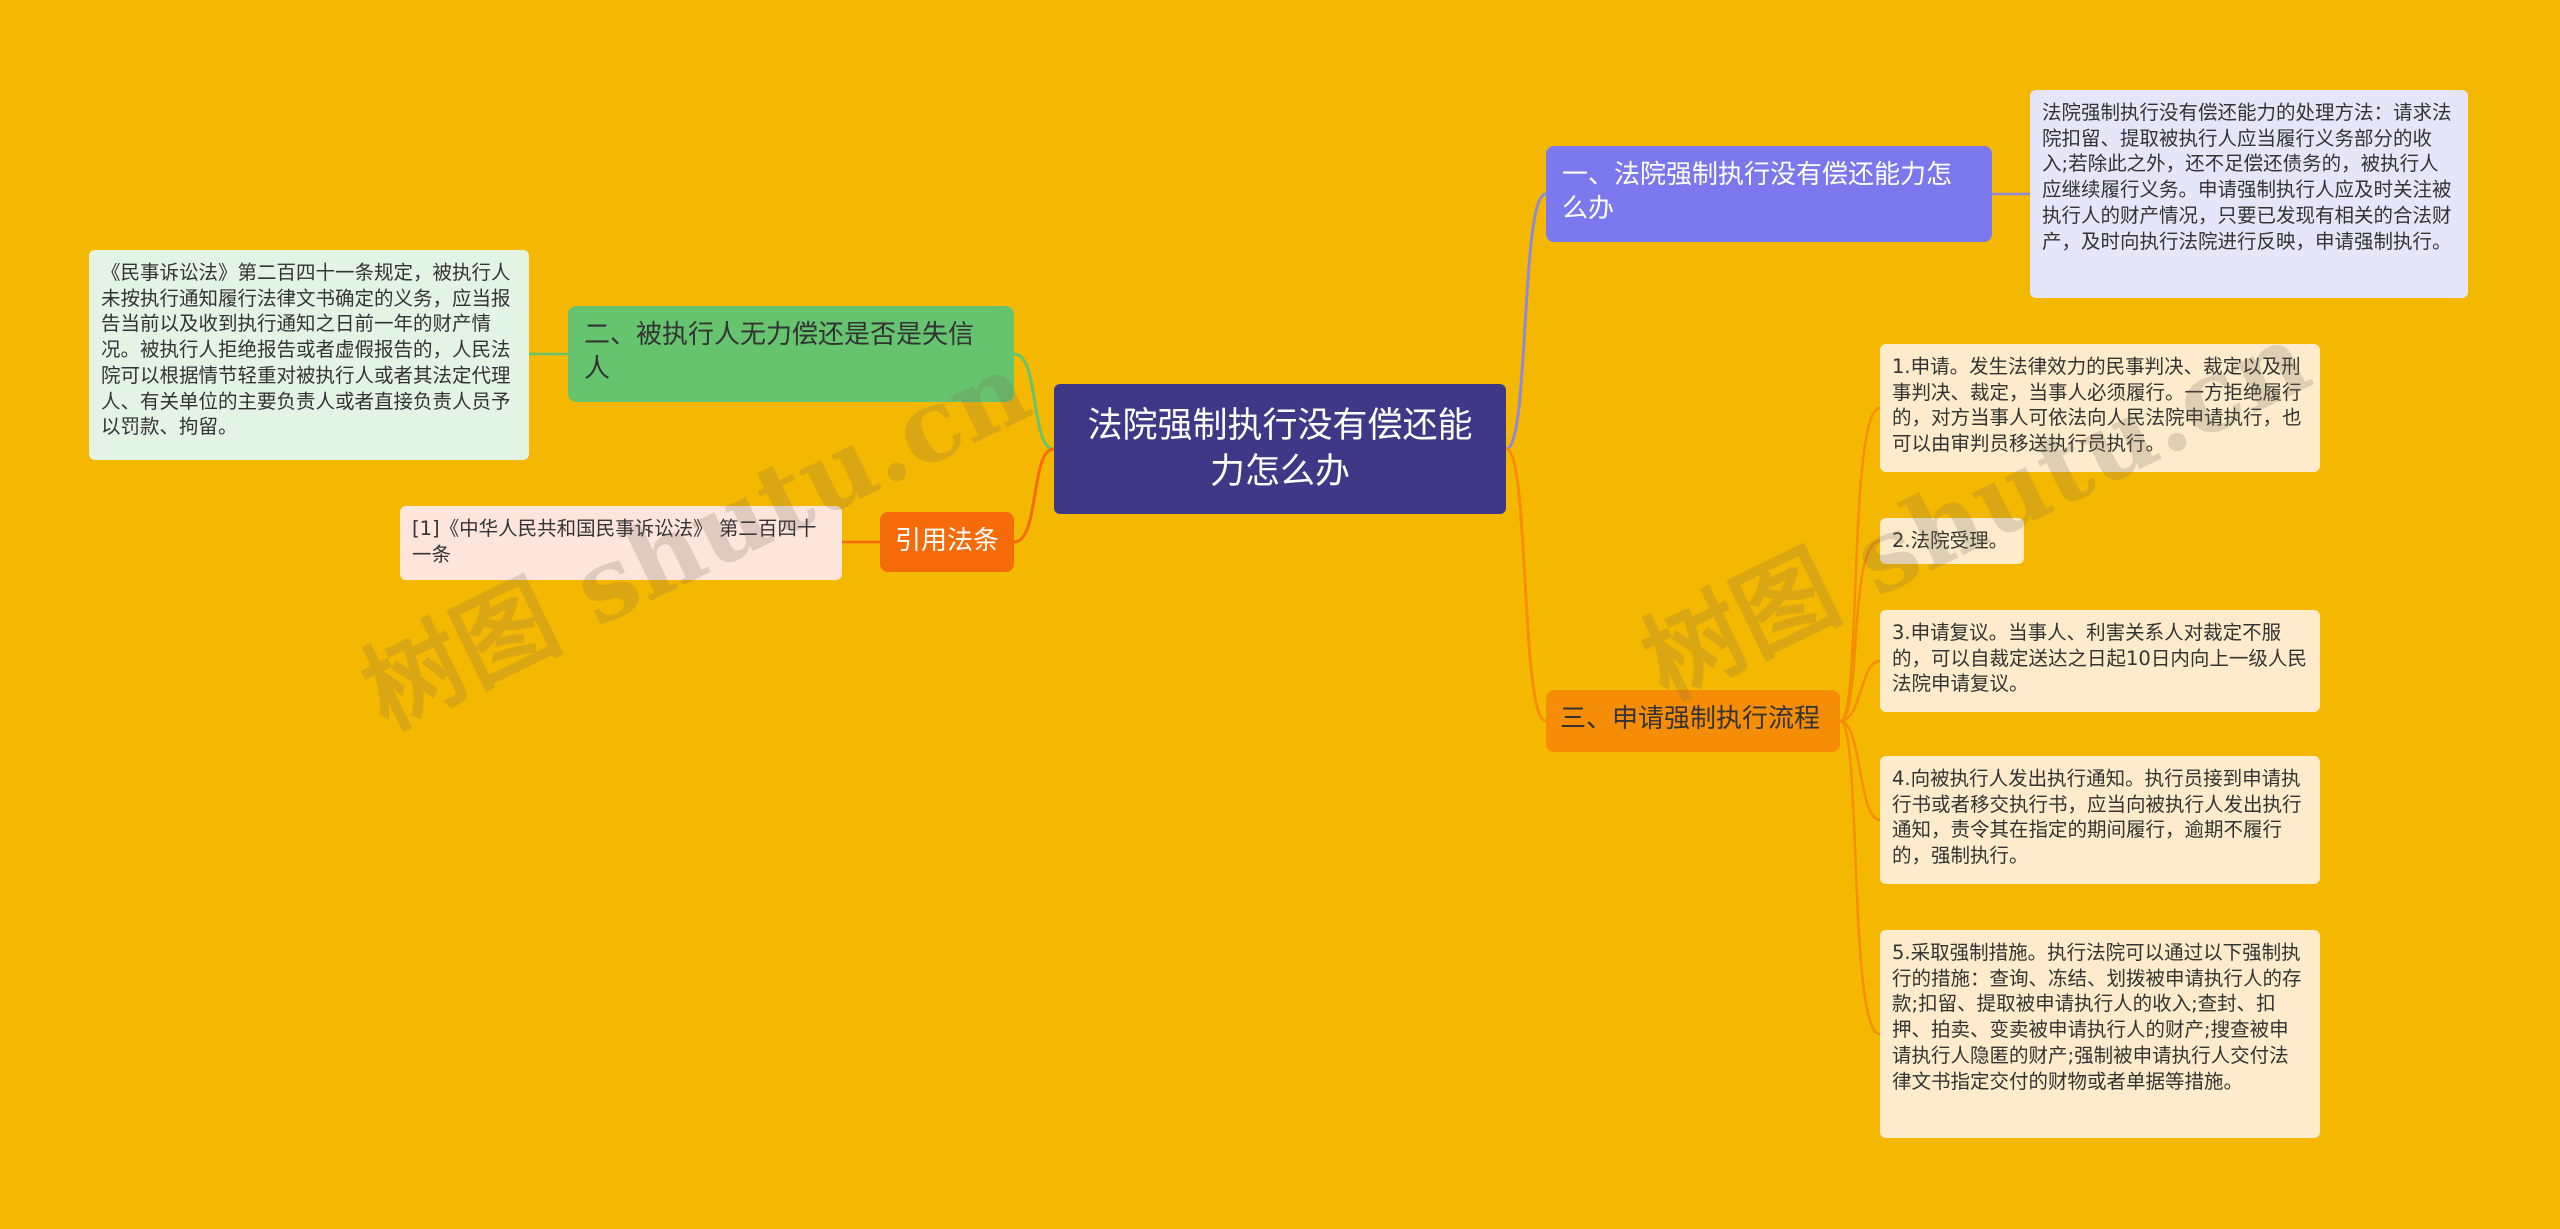  I want to click on link-root-branch3, so click(1034, 495).